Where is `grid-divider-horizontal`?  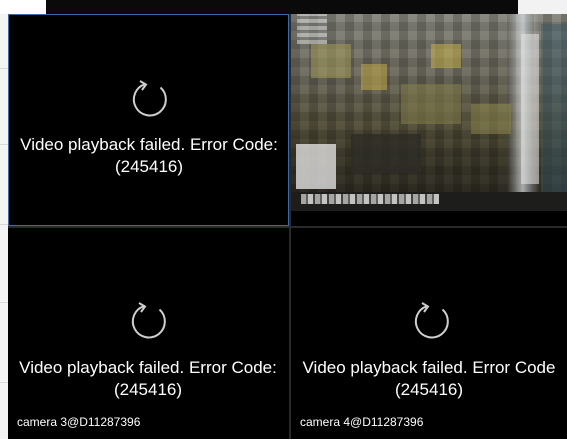 grid-divider-horizontal is located at coordinates (287, 227).